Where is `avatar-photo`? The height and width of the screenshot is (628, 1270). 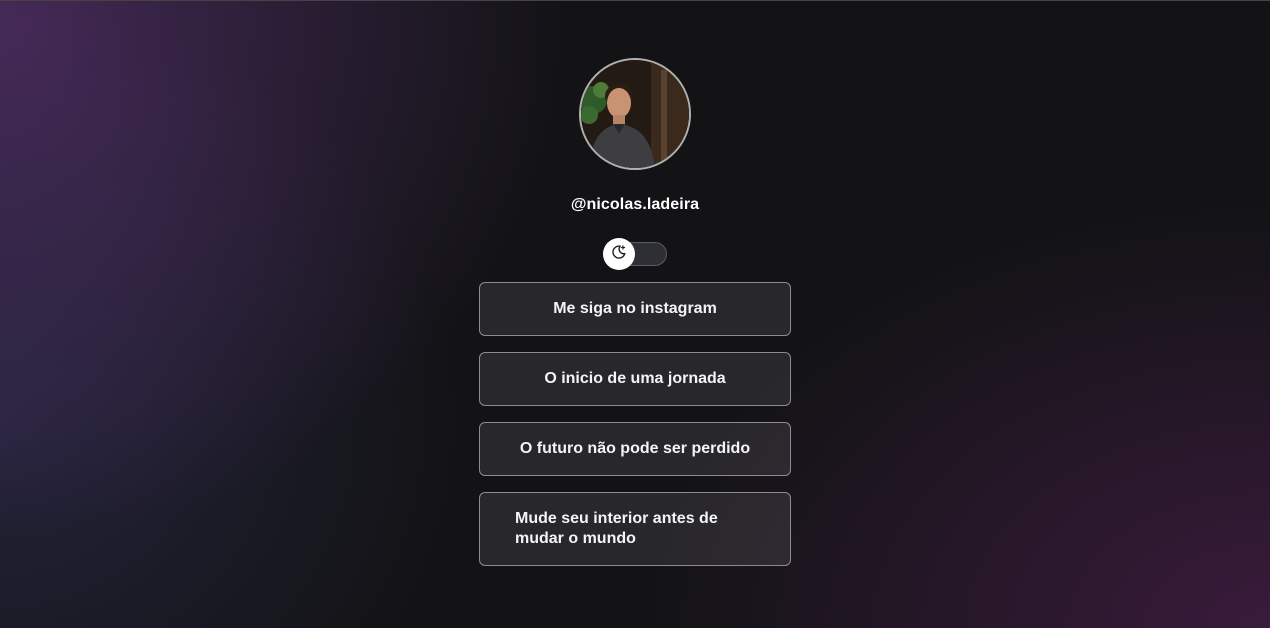 avatar-photo is located at coordinates (635, 114).